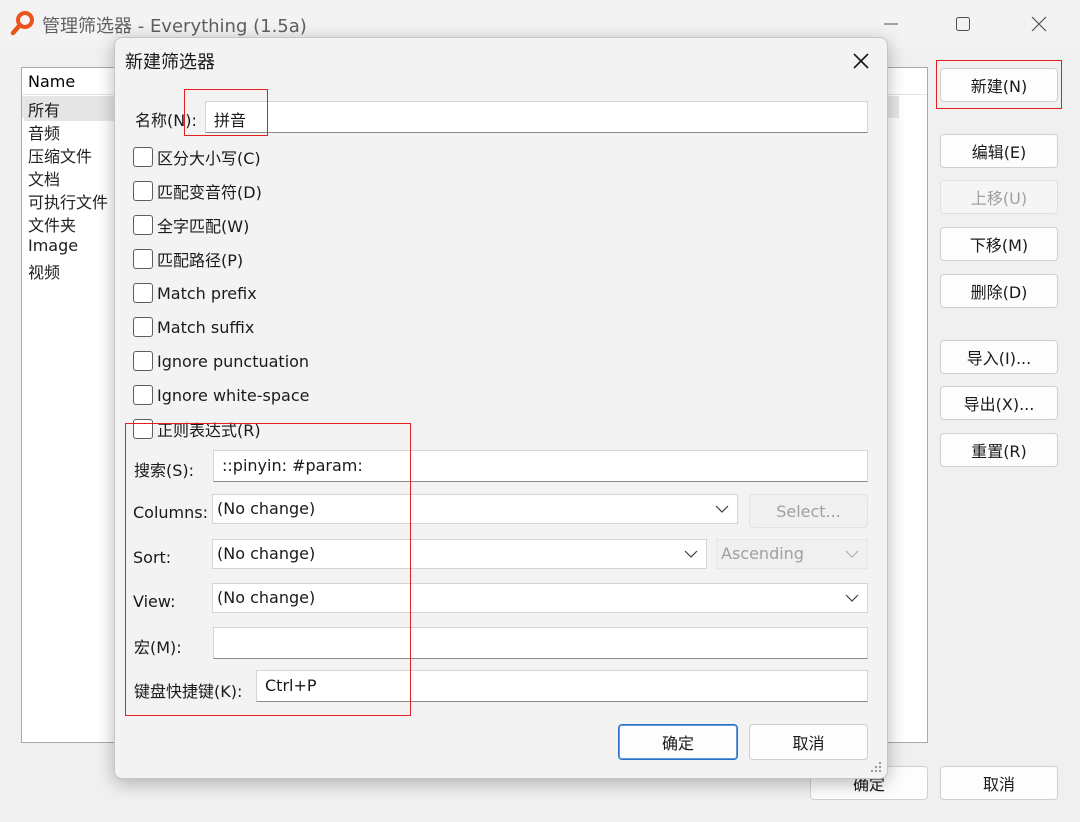 This screenshot has height=822, width=1080. I want to click on columns-selected-value: (No change), so click(266, 508).